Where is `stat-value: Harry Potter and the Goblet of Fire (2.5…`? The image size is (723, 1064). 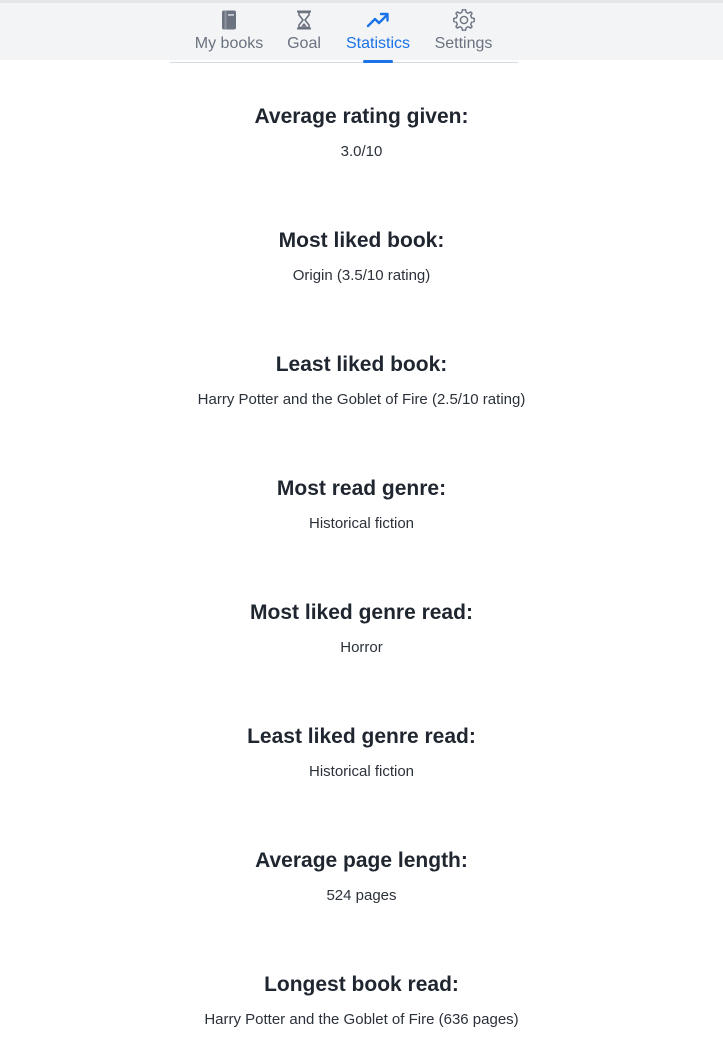
stat-value: Harry Potter and the Goblet of Fire (2.5… is located at coordinates (361, 399).